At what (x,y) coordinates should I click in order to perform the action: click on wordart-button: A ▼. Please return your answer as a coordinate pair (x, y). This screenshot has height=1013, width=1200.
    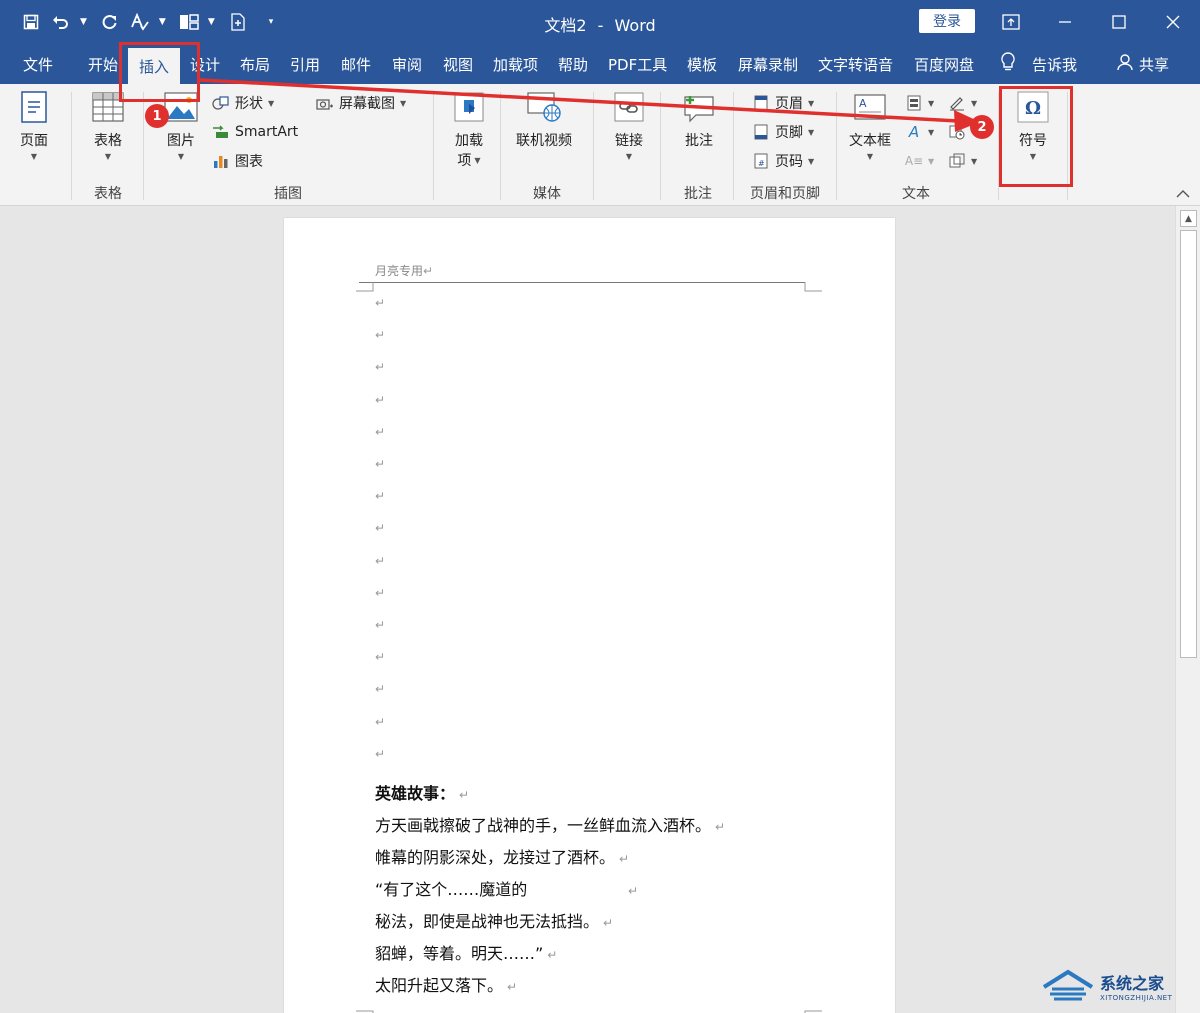
    Looking at the image, I should click on (919, 132).